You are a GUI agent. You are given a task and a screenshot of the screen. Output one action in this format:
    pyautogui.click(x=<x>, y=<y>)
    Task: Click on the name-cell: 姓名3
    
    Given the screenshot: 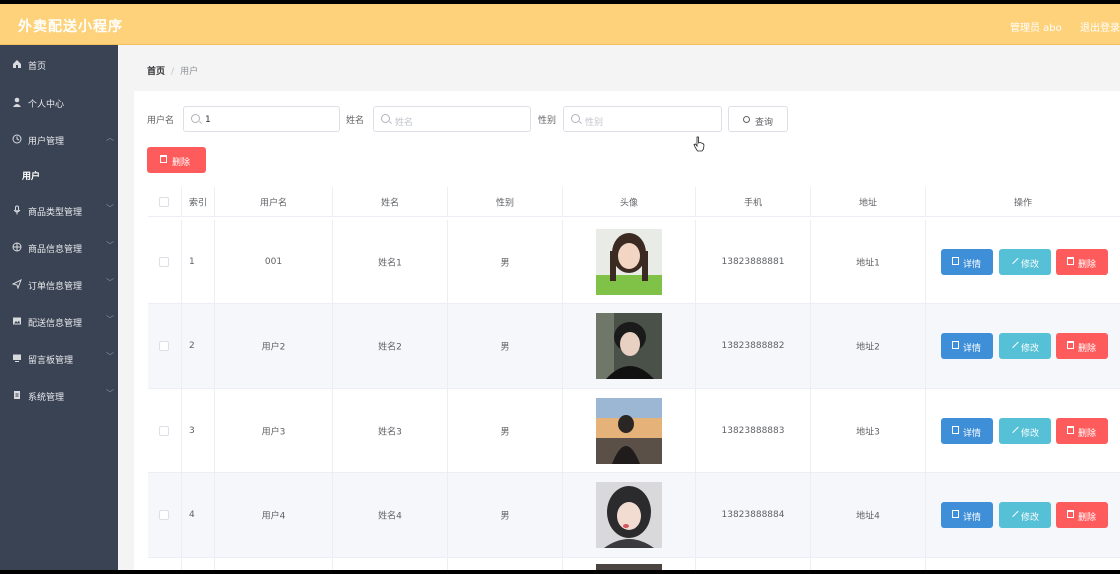 What is the action you would take?
    pyautogui.click(x=390, y=430)
    